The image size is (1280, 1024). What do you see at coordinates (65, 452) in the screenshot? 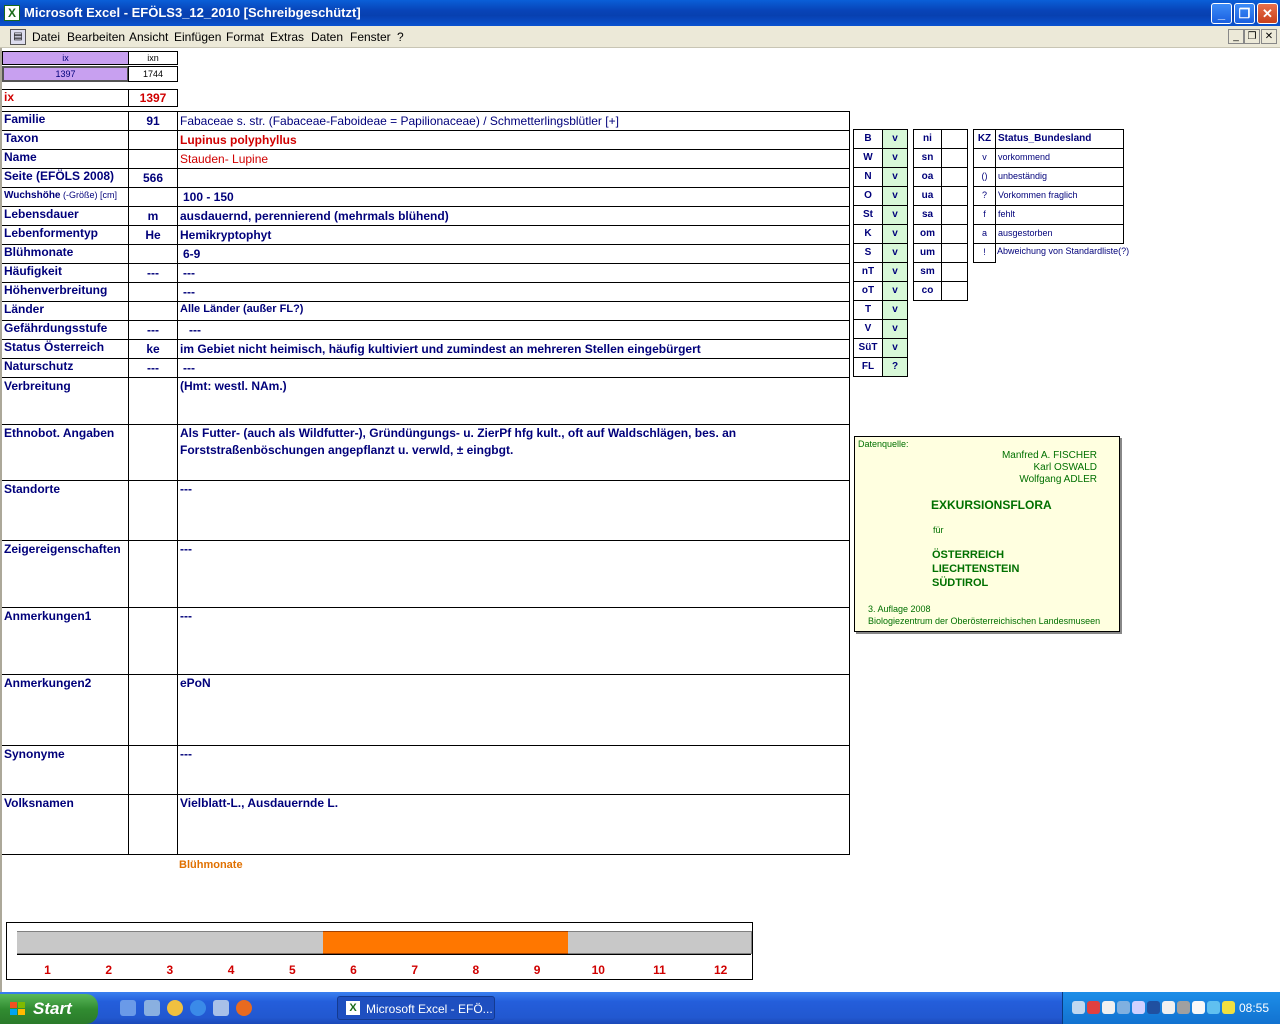
I see `tall-row-label: Ethnobot. Angaben` at bounding box center [65, 452].